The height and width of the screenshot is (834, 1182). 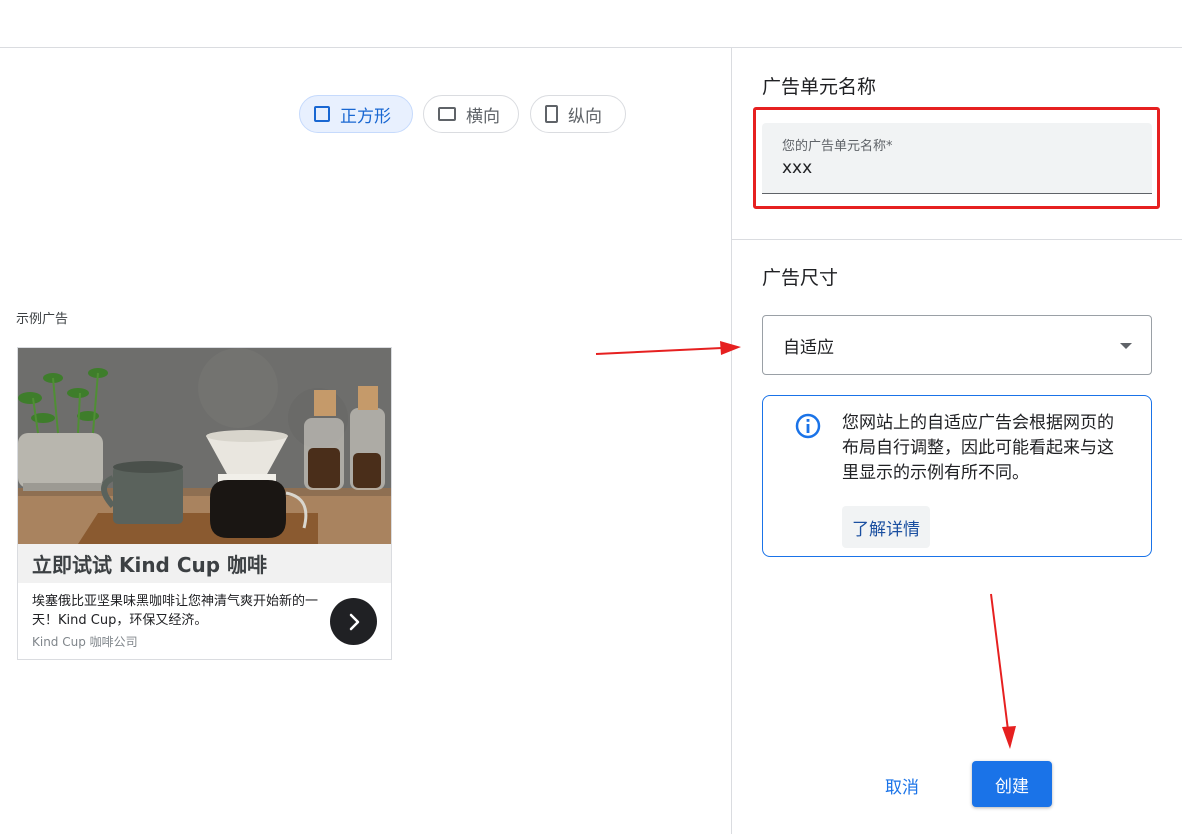 I want to click on ad-next-button, so click(x=353, y=621).